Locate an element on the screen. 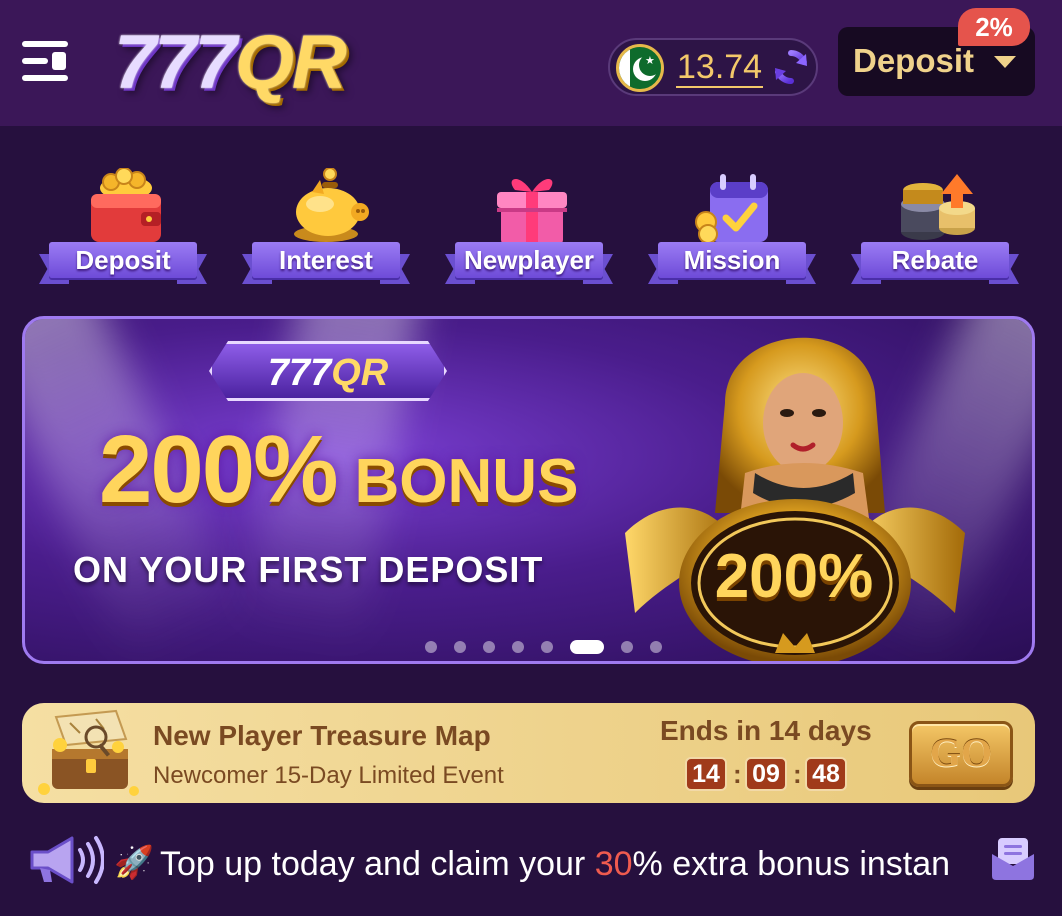 The image size is (1062, 916). timer-minutes: 09 is located at coordinates (766, 774).